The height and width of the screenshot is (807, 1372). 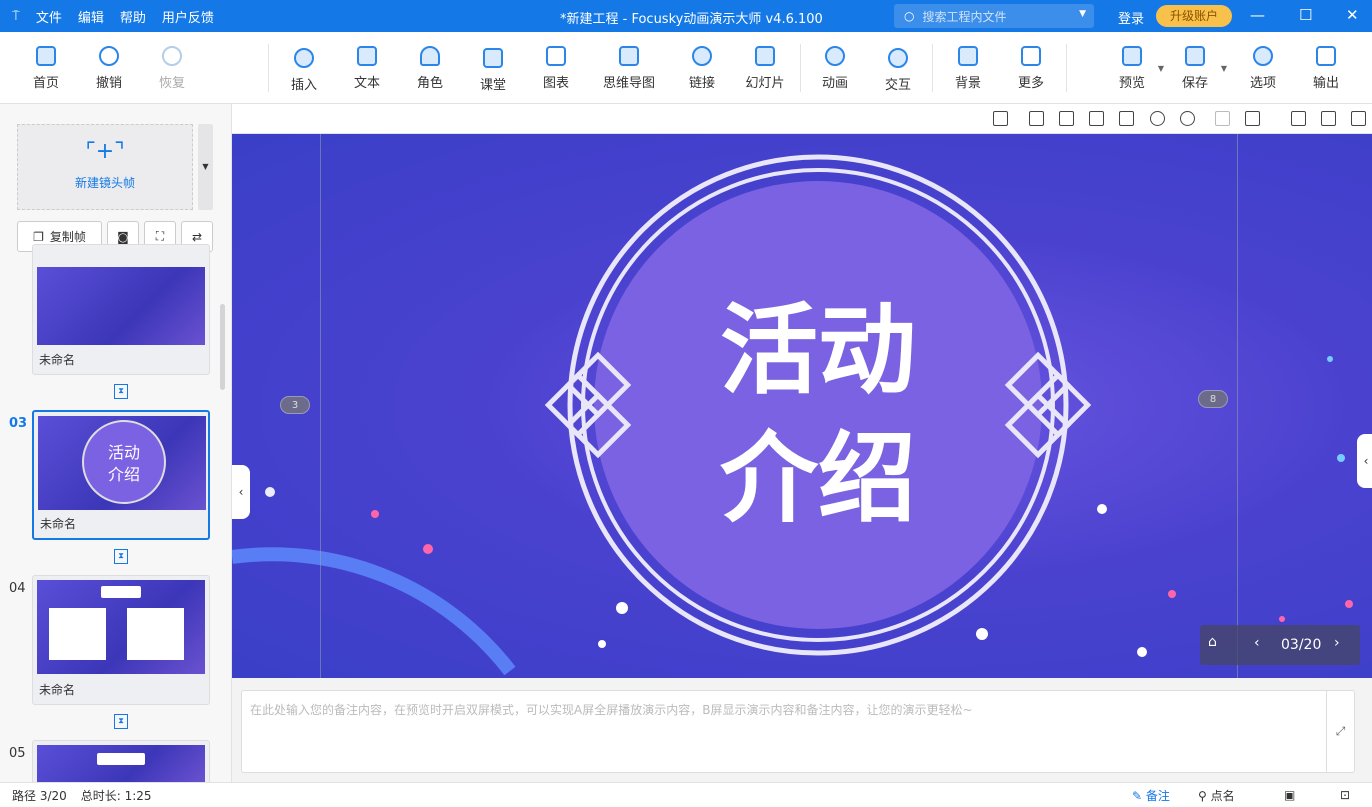 What do you see at coordinates (1137, 795) in the screenshot?
I see `notes-icon: ✎` at bounding box center [1137, 795].